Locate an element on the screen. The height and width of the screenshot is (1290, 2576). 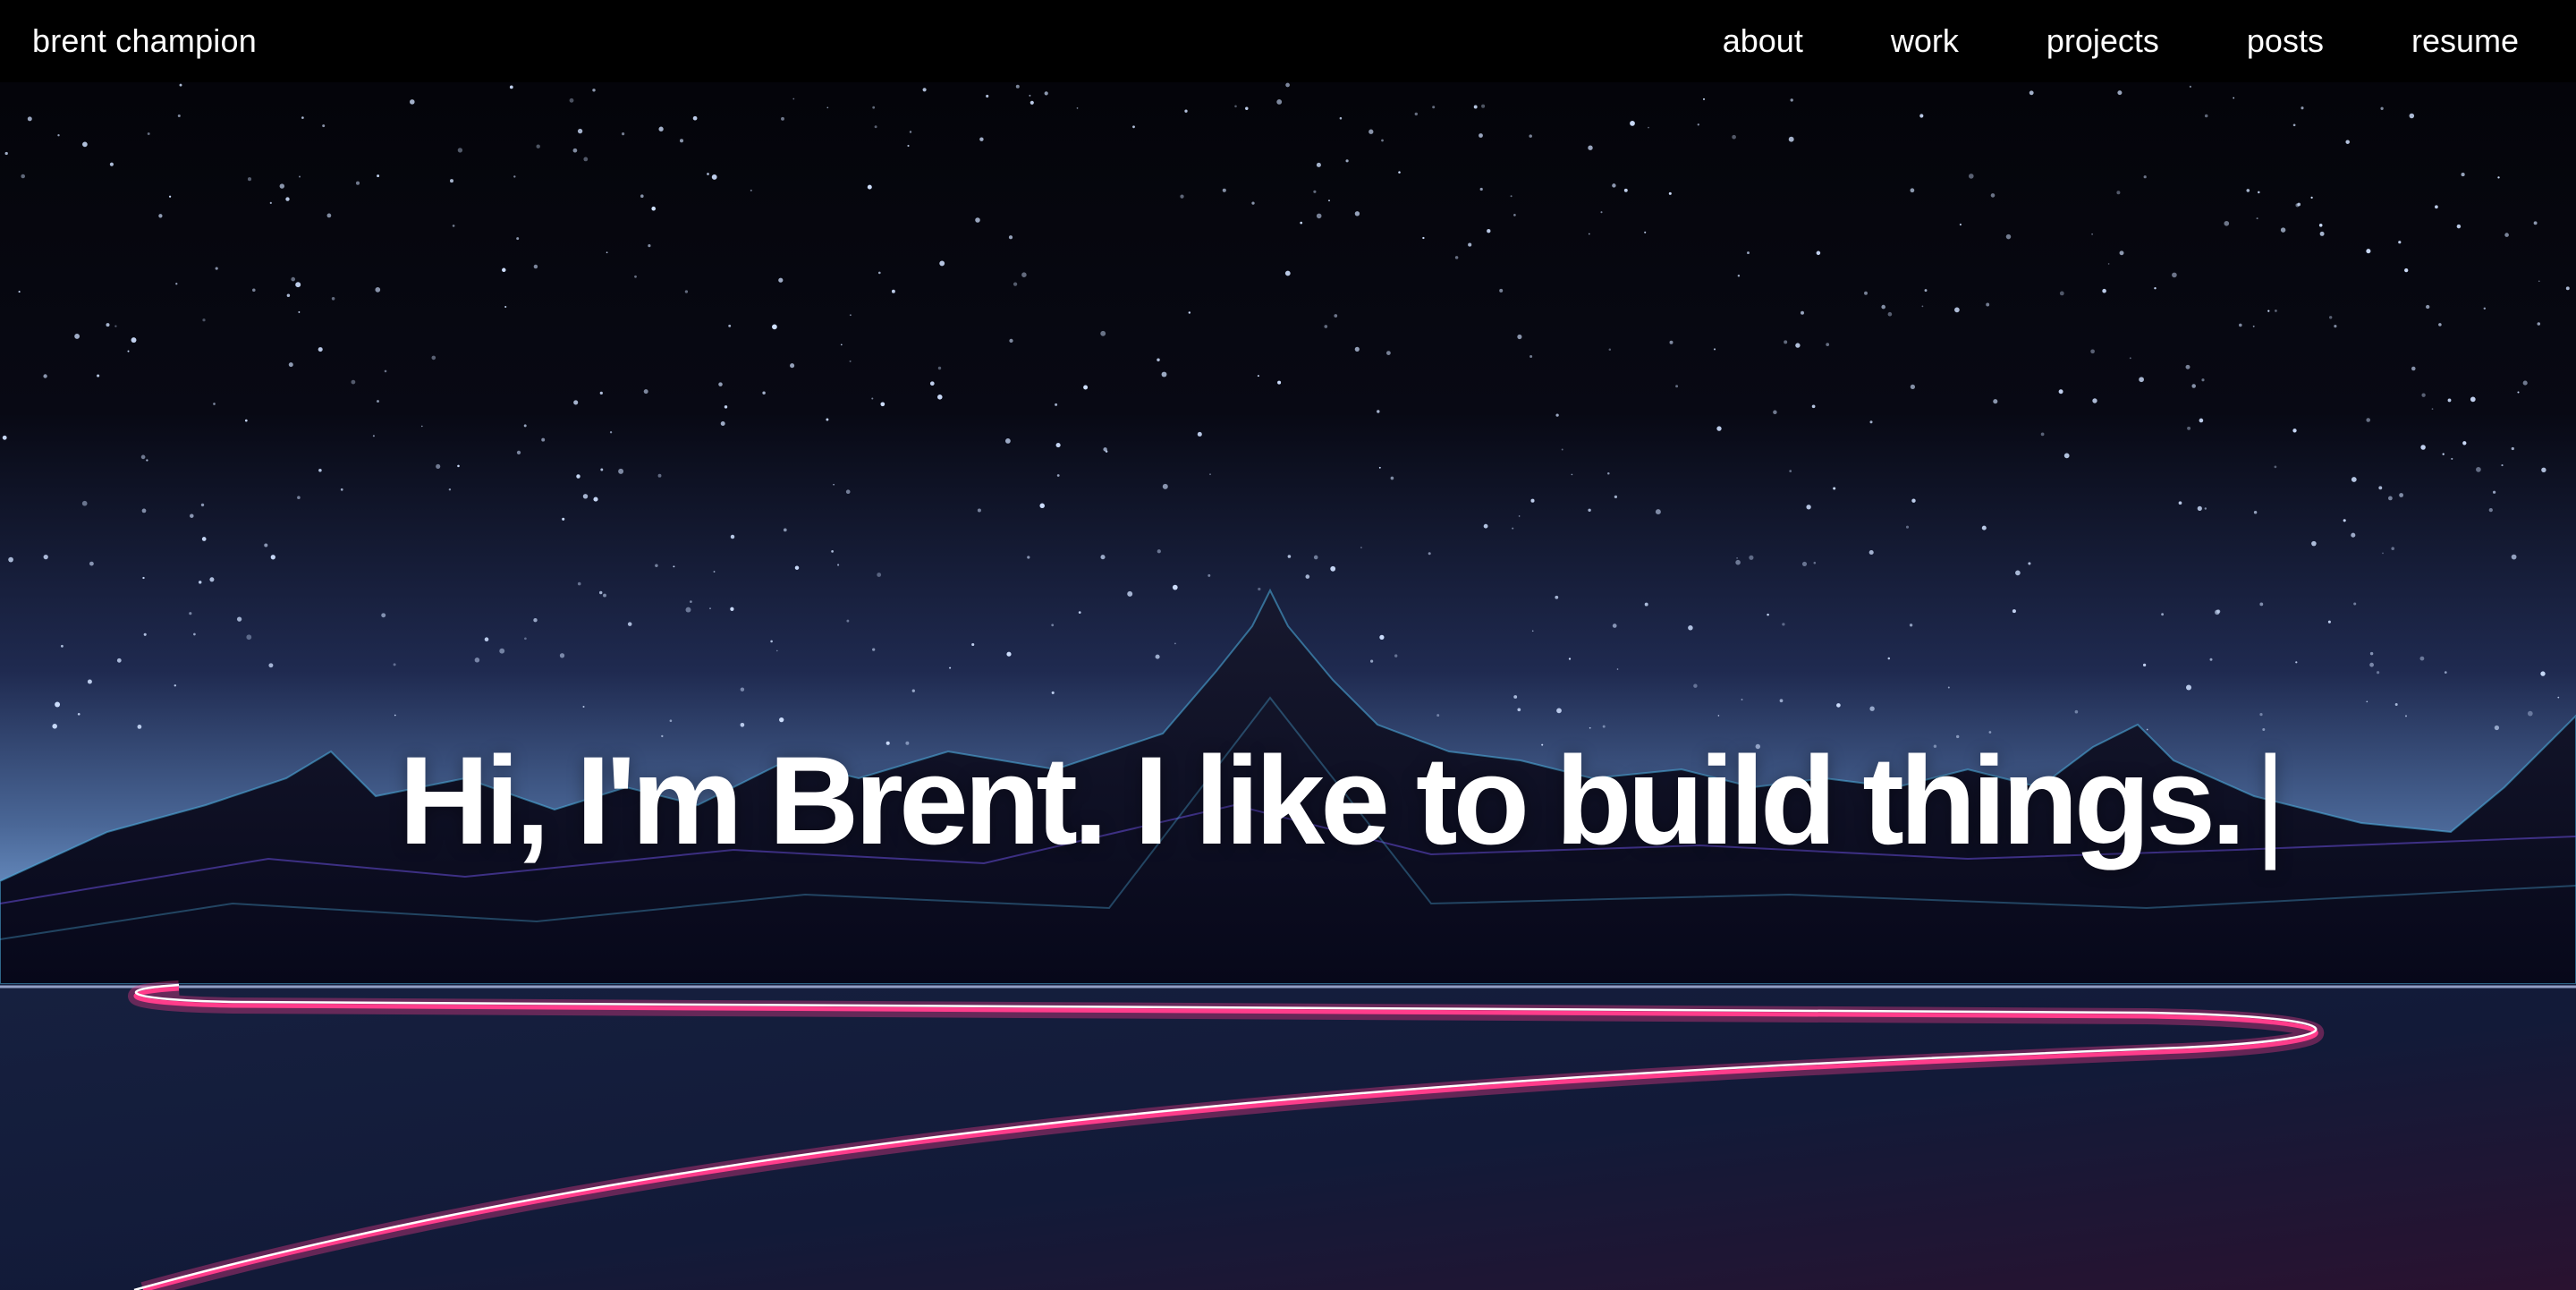
nav-item-work: work is located at coordinates (1925, 41).